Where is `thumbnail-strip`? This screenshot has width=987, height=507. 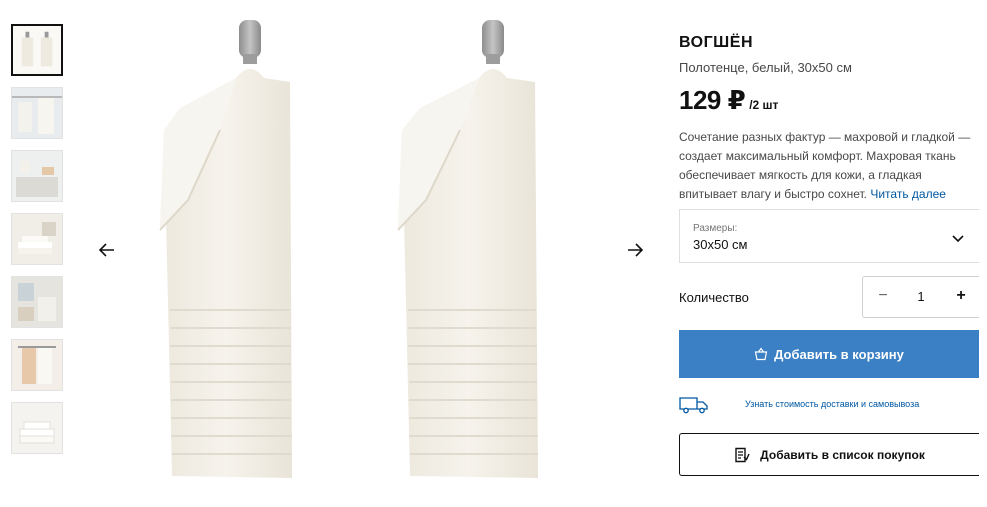
thumbnail-strip is located at coordinates (38, 244).